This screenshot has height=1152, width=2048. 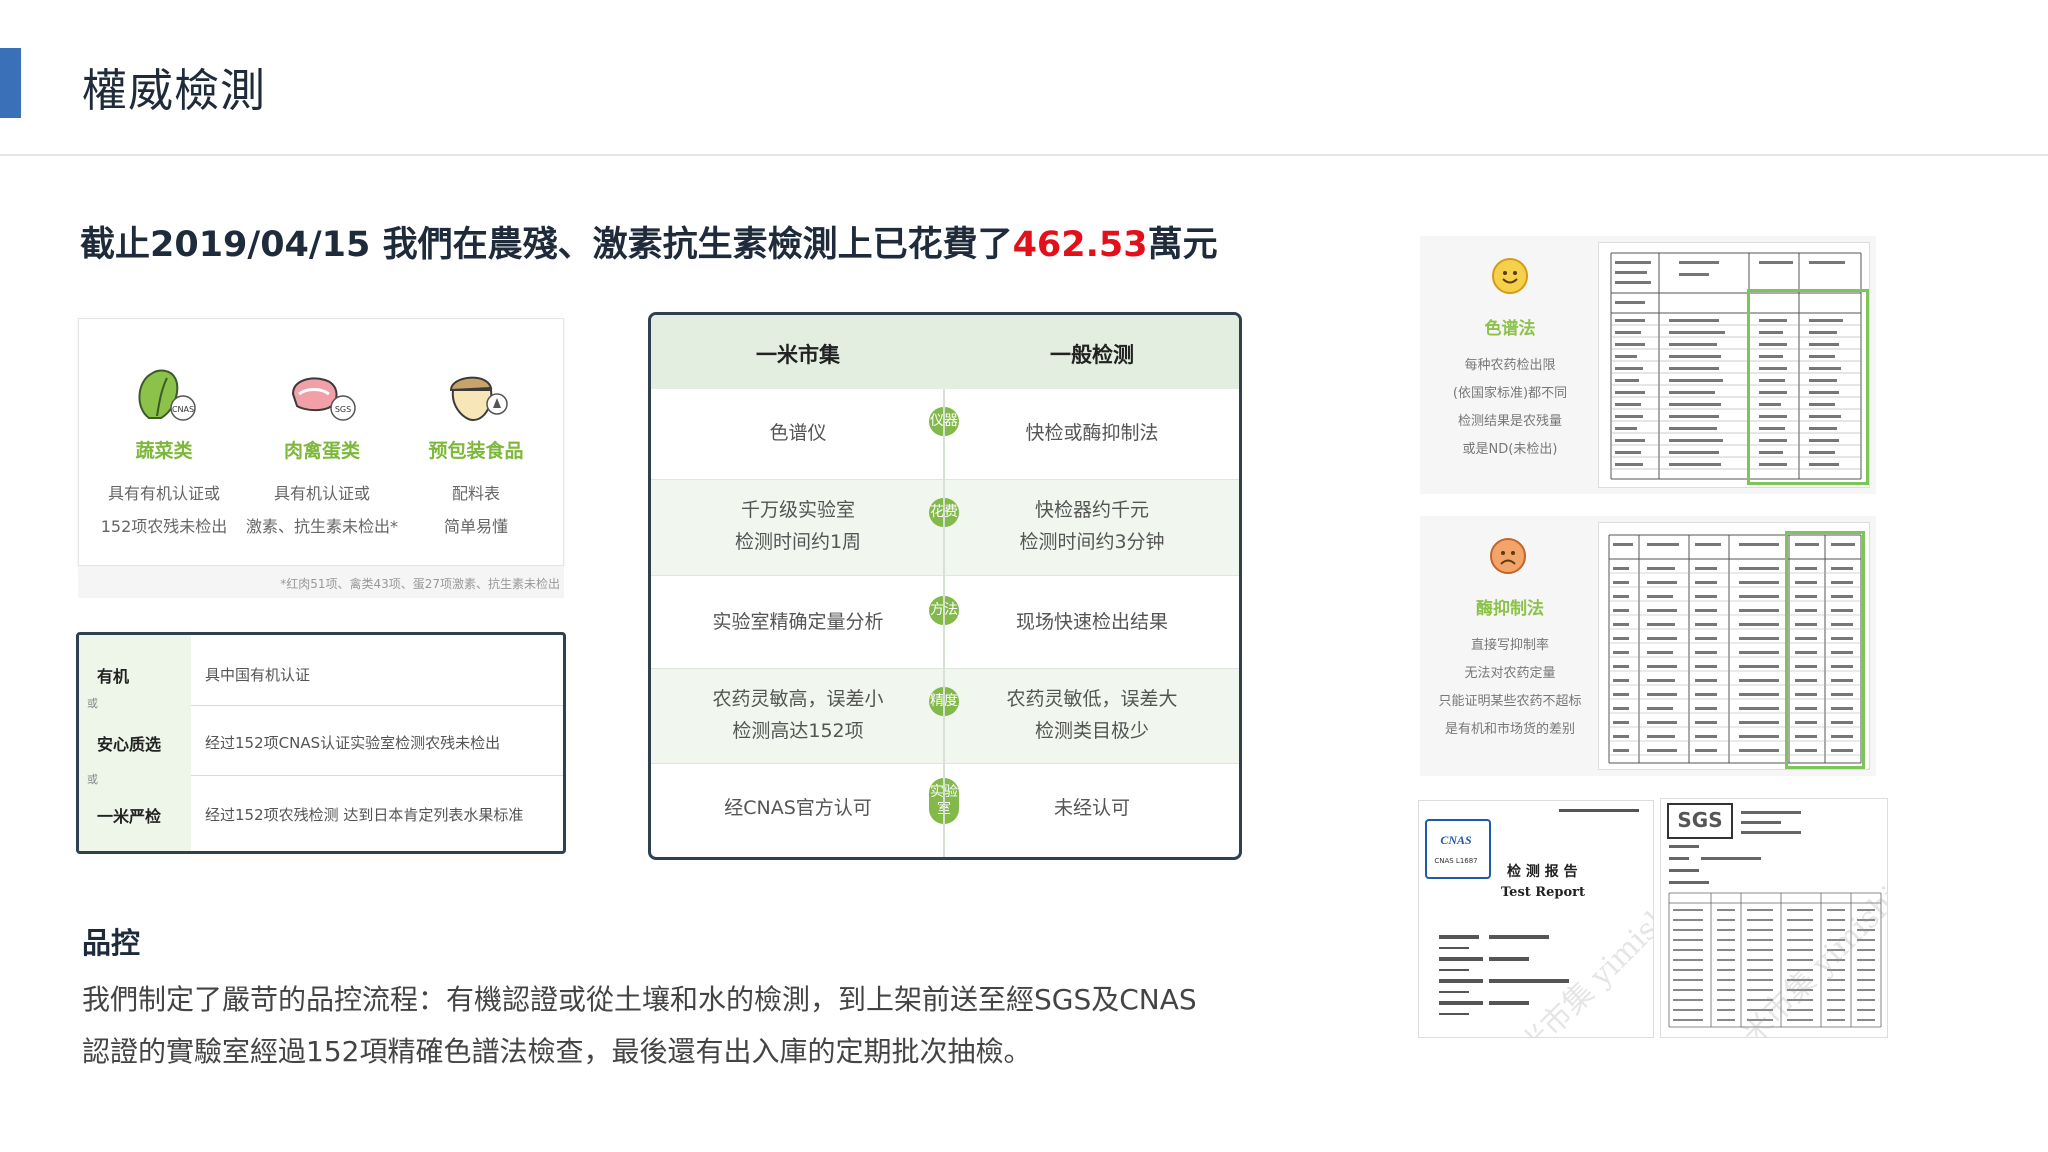 What do you see at coordinates (164, 526) in the screenshot?
I see `category-desc-line: 152项农残未检出` at bounding box center [164, 526].